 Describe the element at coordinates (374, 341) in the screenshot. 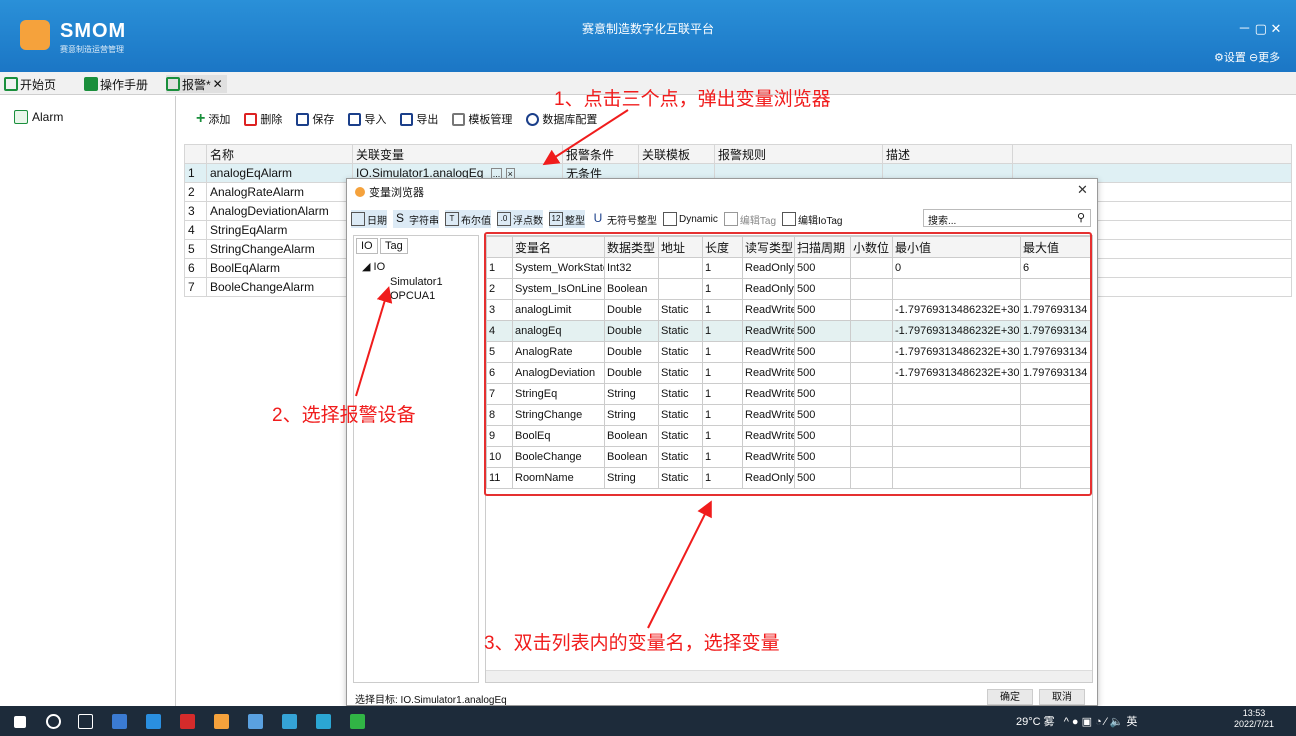

I see `arrow-step2` at that location.